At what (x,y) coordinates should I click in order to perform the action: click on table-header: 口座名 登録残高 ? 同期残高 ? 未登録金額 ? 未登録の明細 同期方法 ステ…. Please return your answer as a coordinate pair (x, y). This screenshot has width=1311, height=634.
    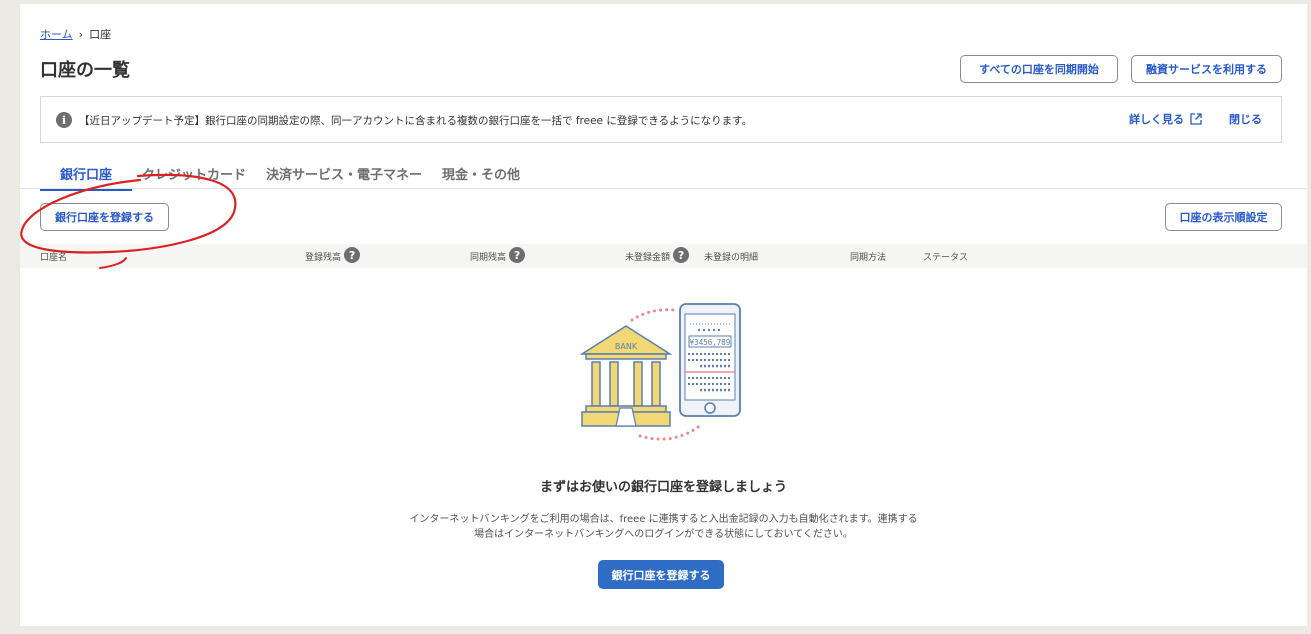
    Looking at the image, I should click on (663, 256).